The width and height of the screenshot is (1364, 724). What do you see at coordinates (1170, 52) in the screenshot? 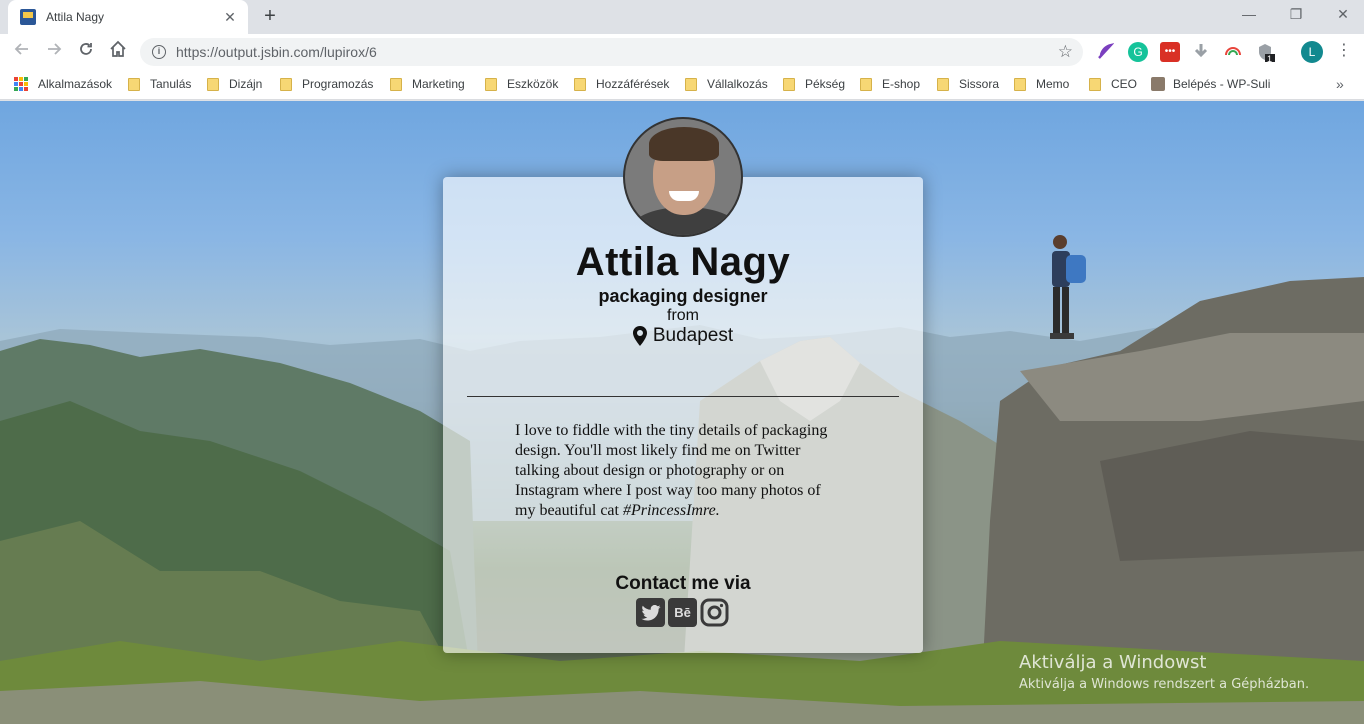
I see `lastpass-extension-icon: •••` at bounding box center [1170, 52].